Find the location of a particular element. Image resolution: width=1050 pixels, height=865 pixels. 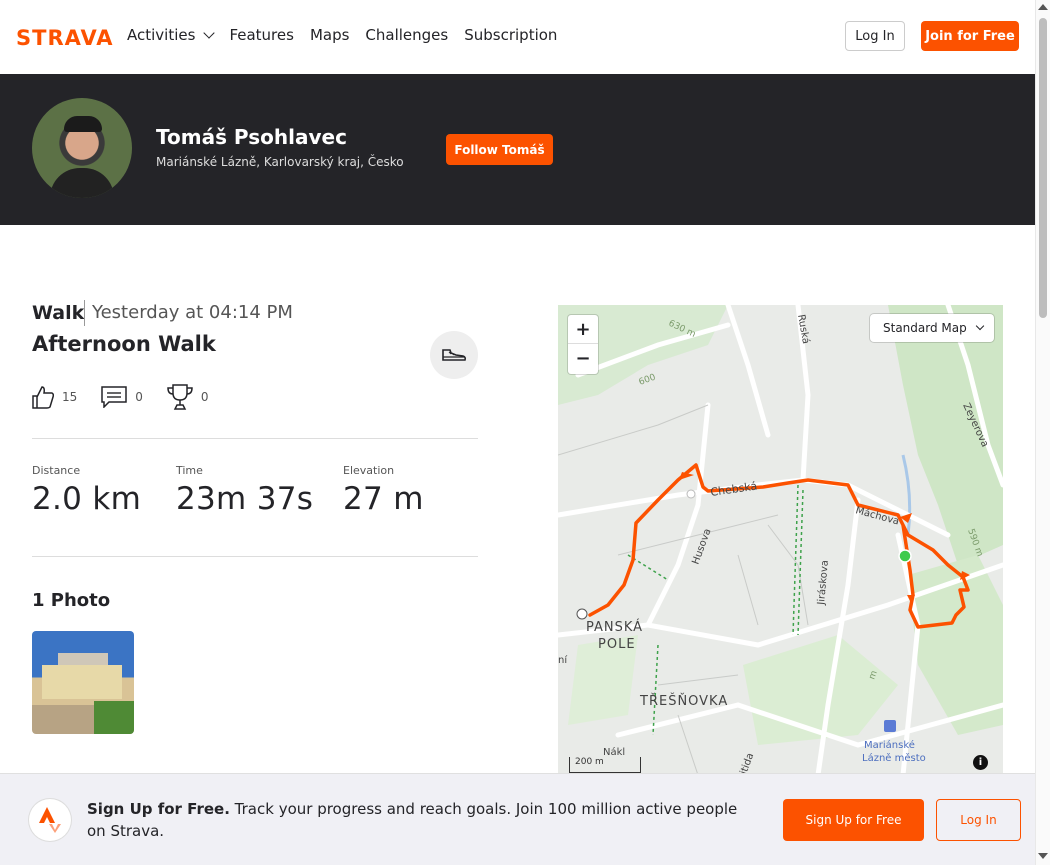

route-end-marker is located at coordinates (582, 614).